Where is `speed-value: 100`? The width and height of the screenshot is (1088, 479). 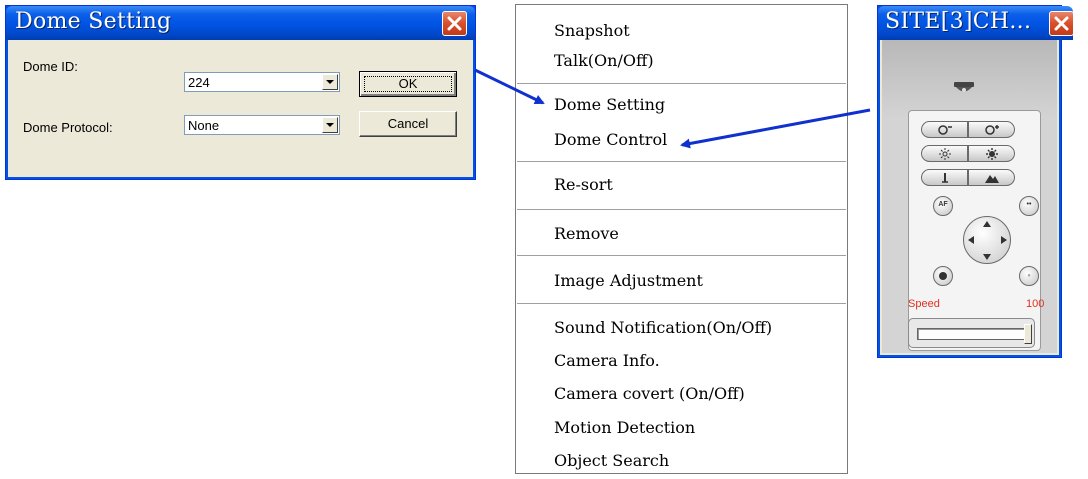
speed-value: 100 is located at coordinates (1035, 304).